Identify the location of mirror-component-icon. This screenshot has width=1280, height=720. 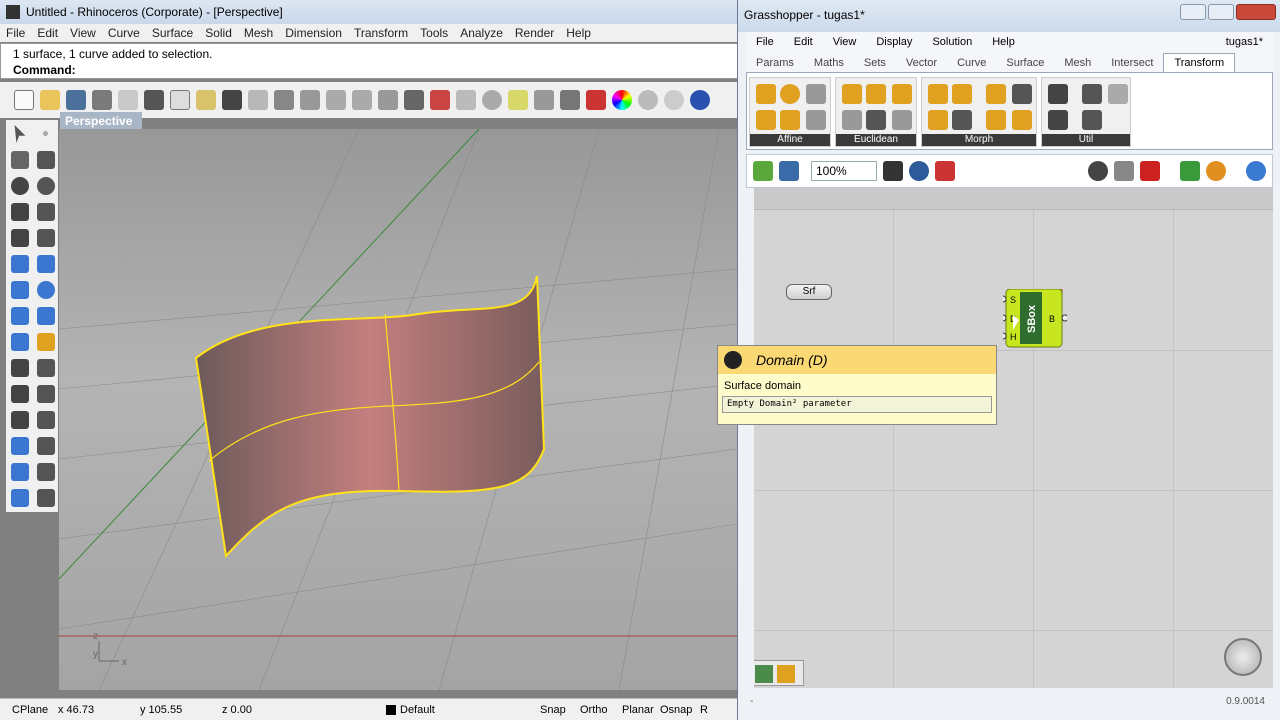
(852, 94).